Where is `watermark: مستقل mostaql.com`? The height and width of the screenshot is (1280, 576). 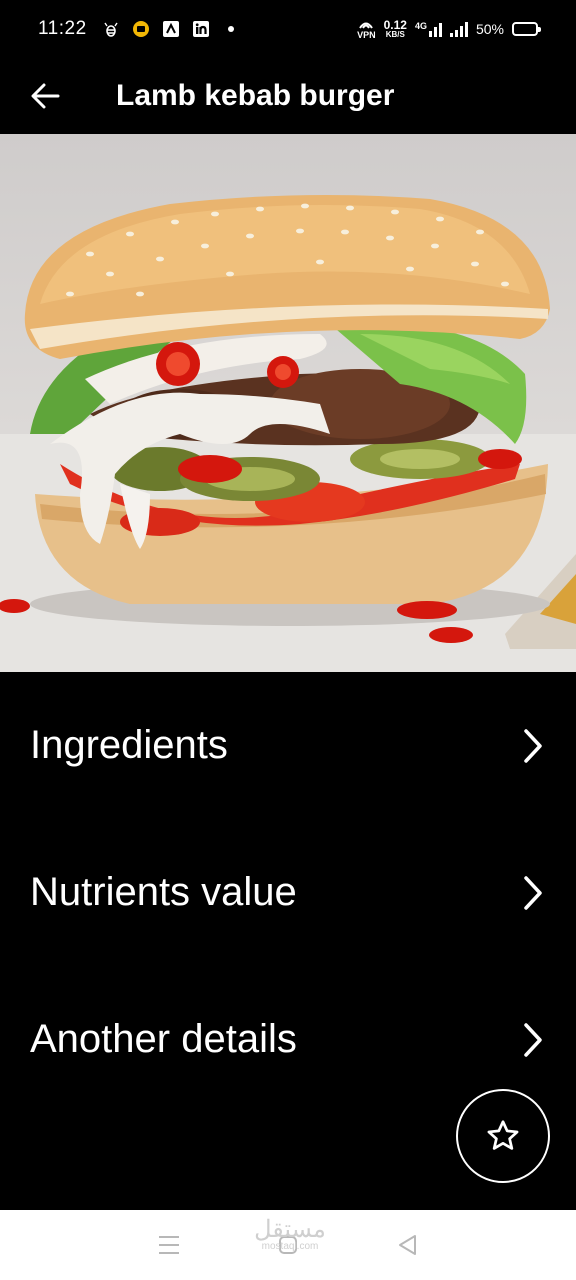
watermark: مستقل mostaql.com is located at coordinates (290, 1235).